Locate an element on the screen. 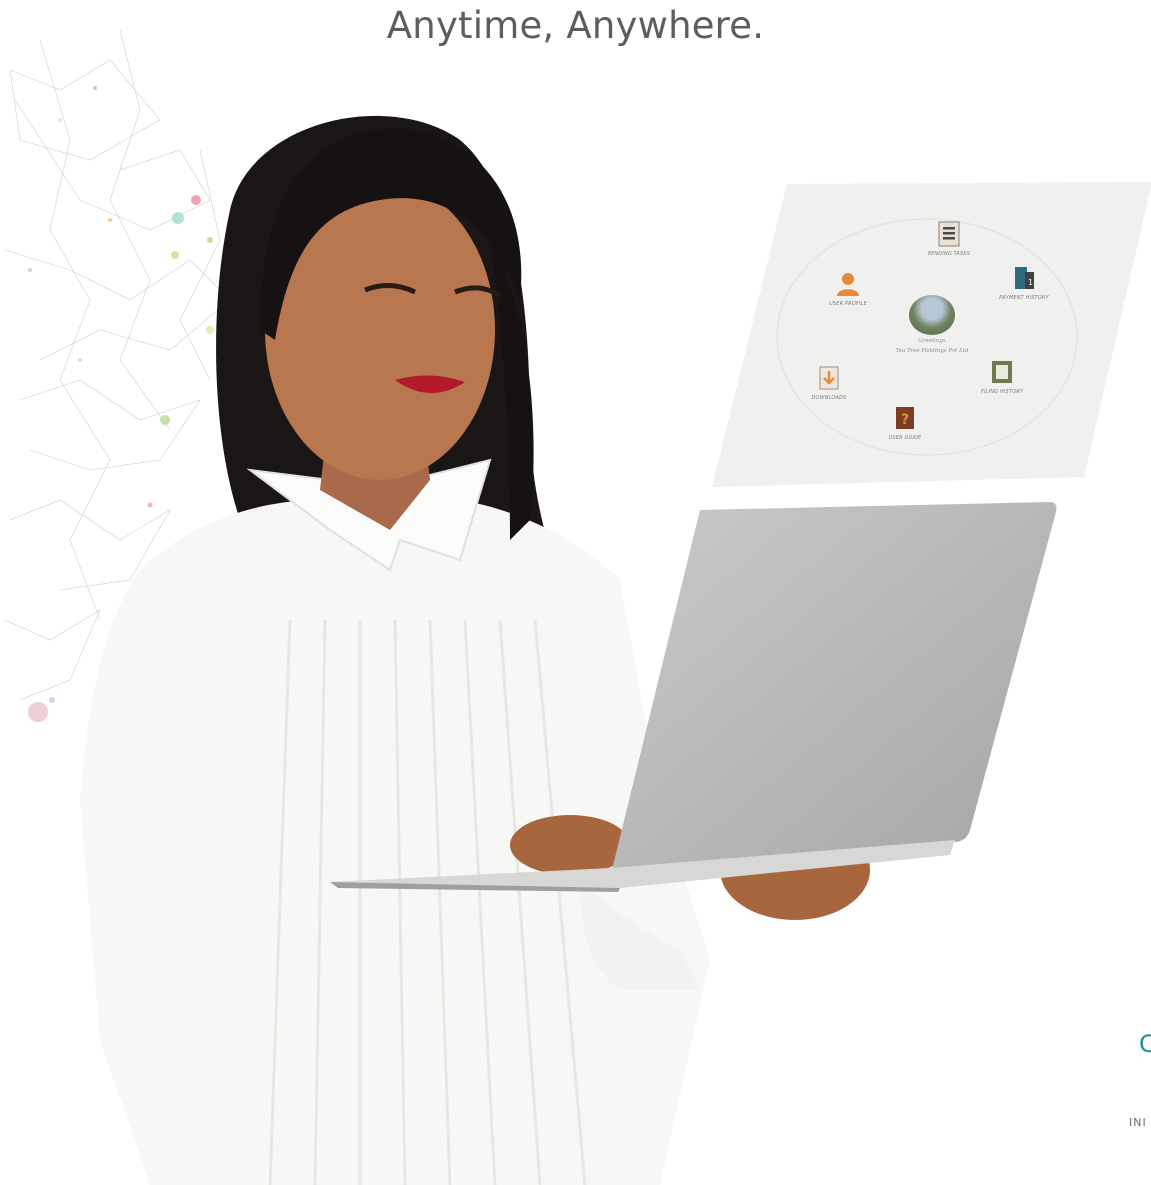 Image resolution: width=1151 pixels, height=1185 pixels. company-avatar-image is located at coordinates (932, 315).